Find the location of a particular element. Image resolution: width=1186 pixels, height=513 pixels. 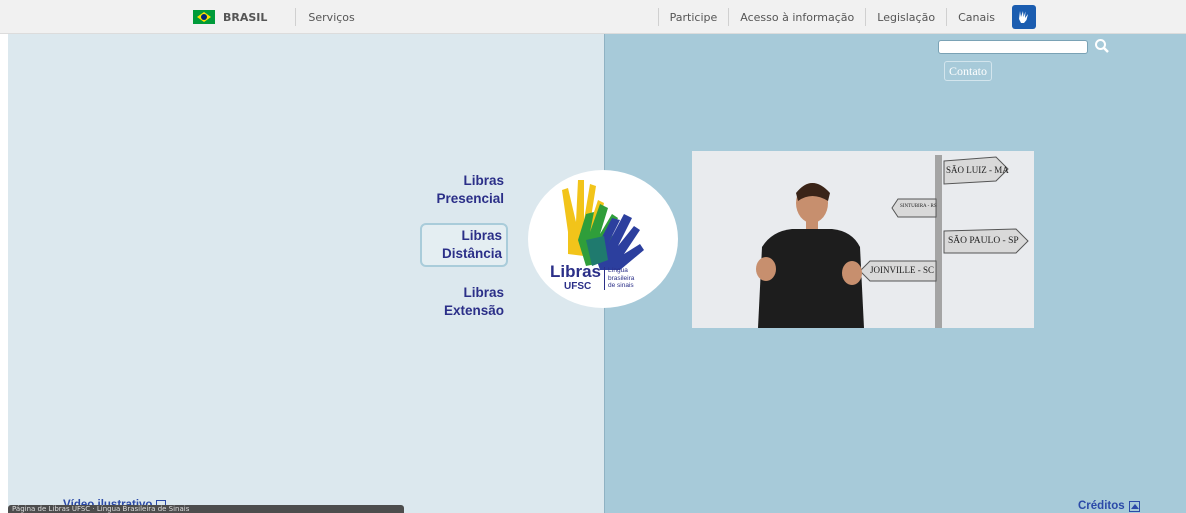

gov-left-group: BRASIL Serviços is located at coordinates (275, 17).